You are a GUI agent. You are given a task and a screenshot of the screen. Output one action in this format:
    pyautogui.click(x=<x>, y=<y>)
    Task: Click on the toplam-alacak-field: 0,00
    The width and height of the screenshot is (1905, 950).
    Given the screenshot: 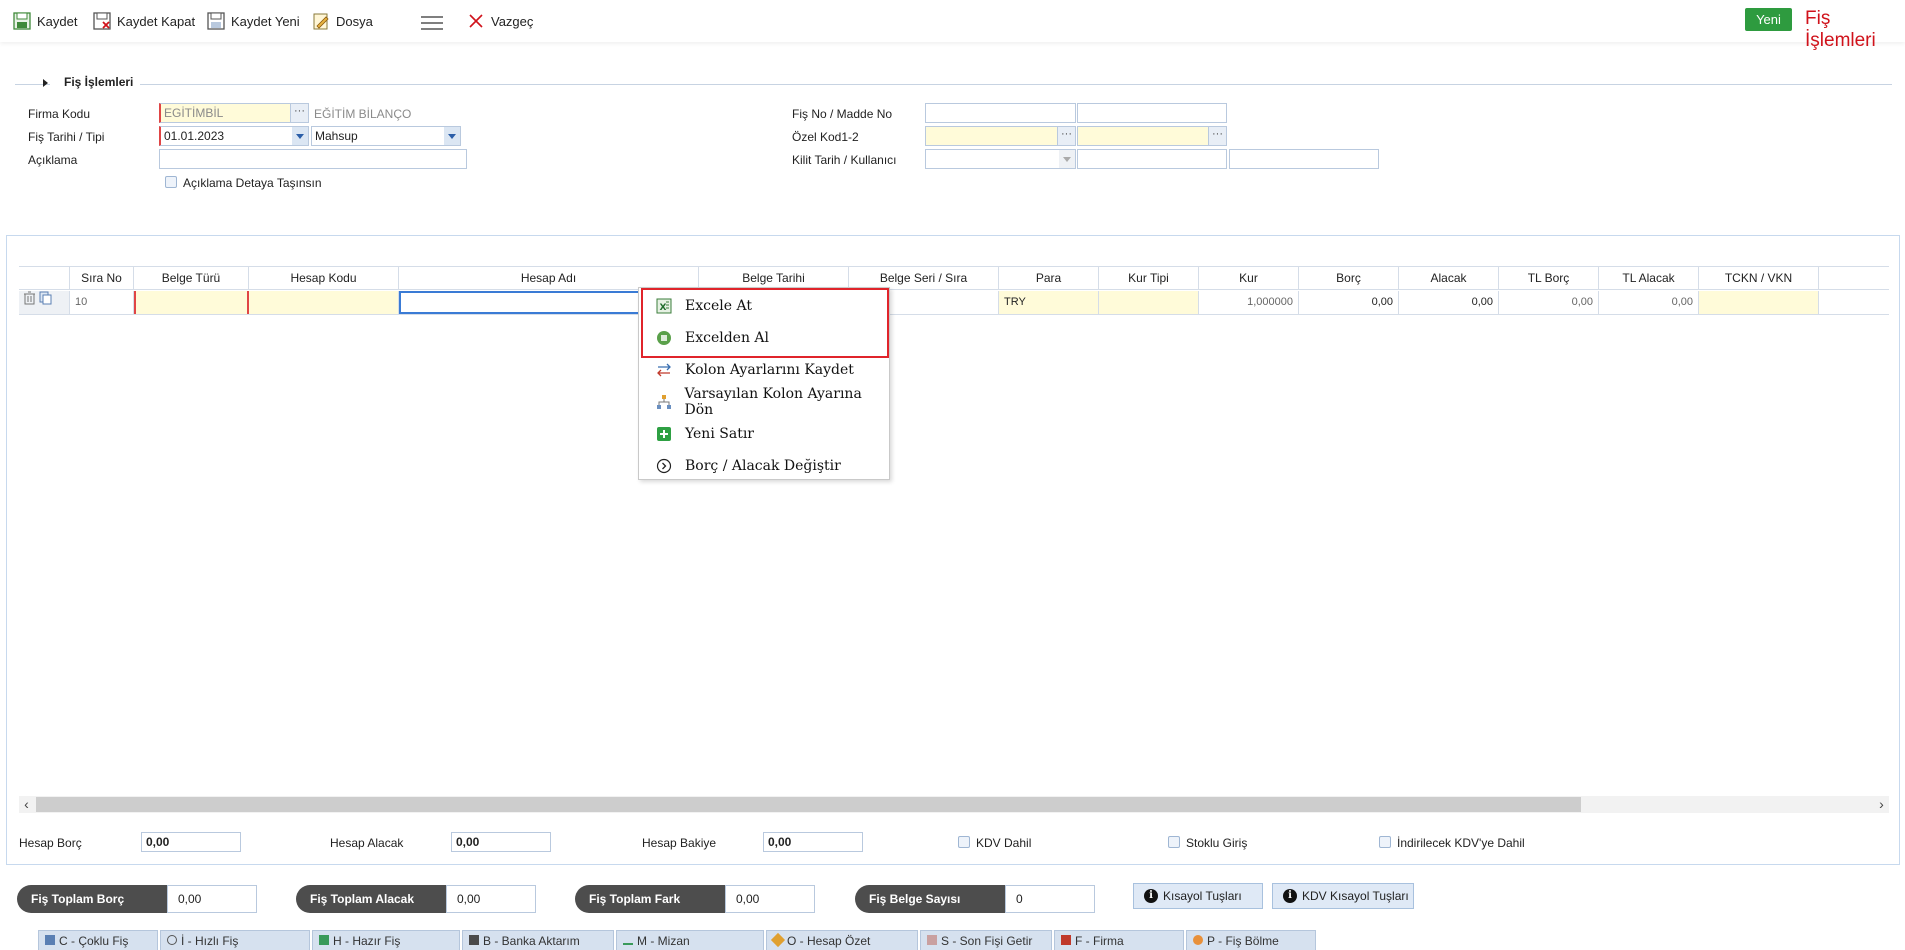 What is the action you would take?
    pyautogui.click(x=491, y=899)
    